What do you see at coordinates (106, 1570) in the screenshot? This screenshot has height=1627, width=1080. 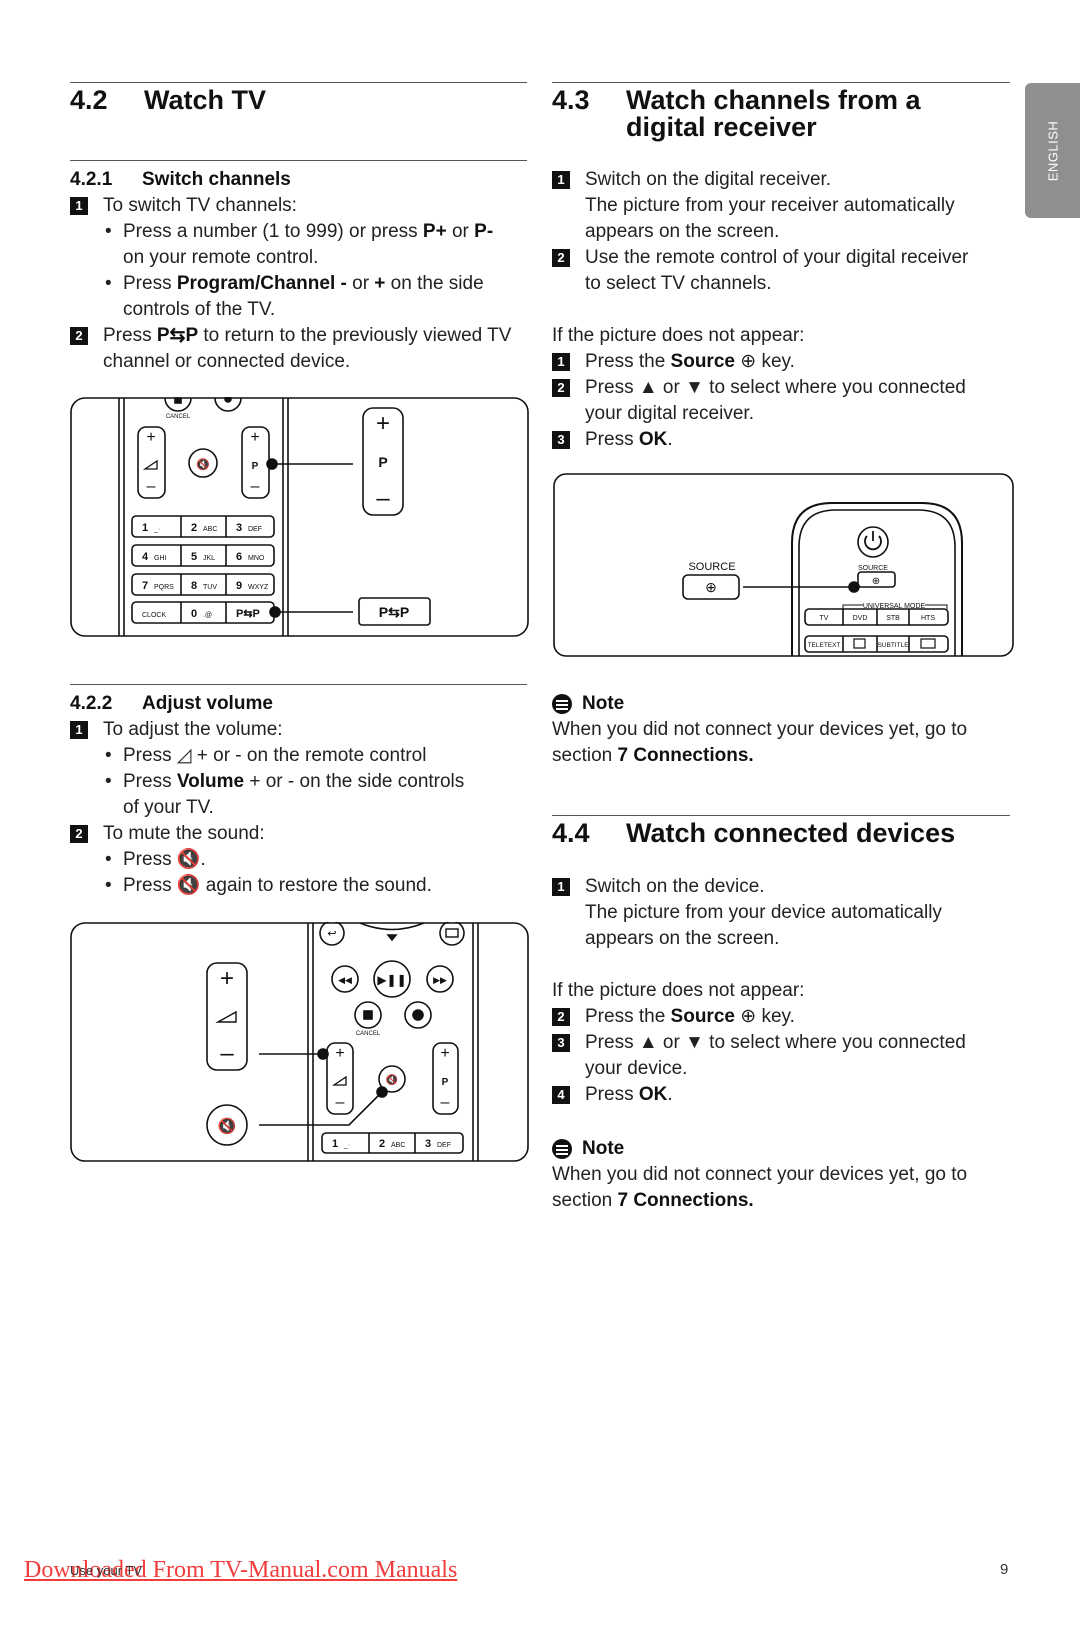 I see `footer-section-label: Use your TV` at bounding box center [106, 1570].